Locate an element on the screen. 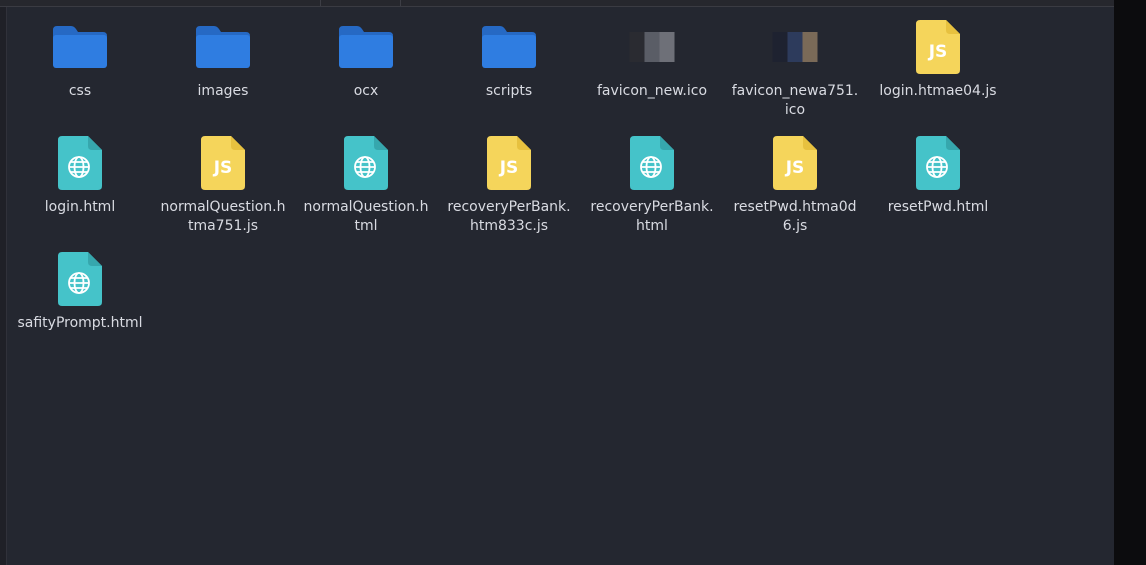  file-item-login-htmae04-js: JS login.htmae04.js is located at coordinates (938, 59).